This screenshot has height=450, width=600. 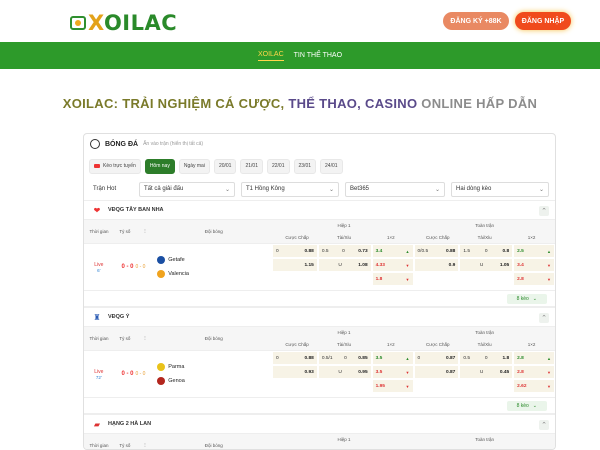 What do you see at coordinates (392, 358) in the screenshot?
I see `odds-cell-1x2: 3.5 ▲` at bounding box center [392, 358].